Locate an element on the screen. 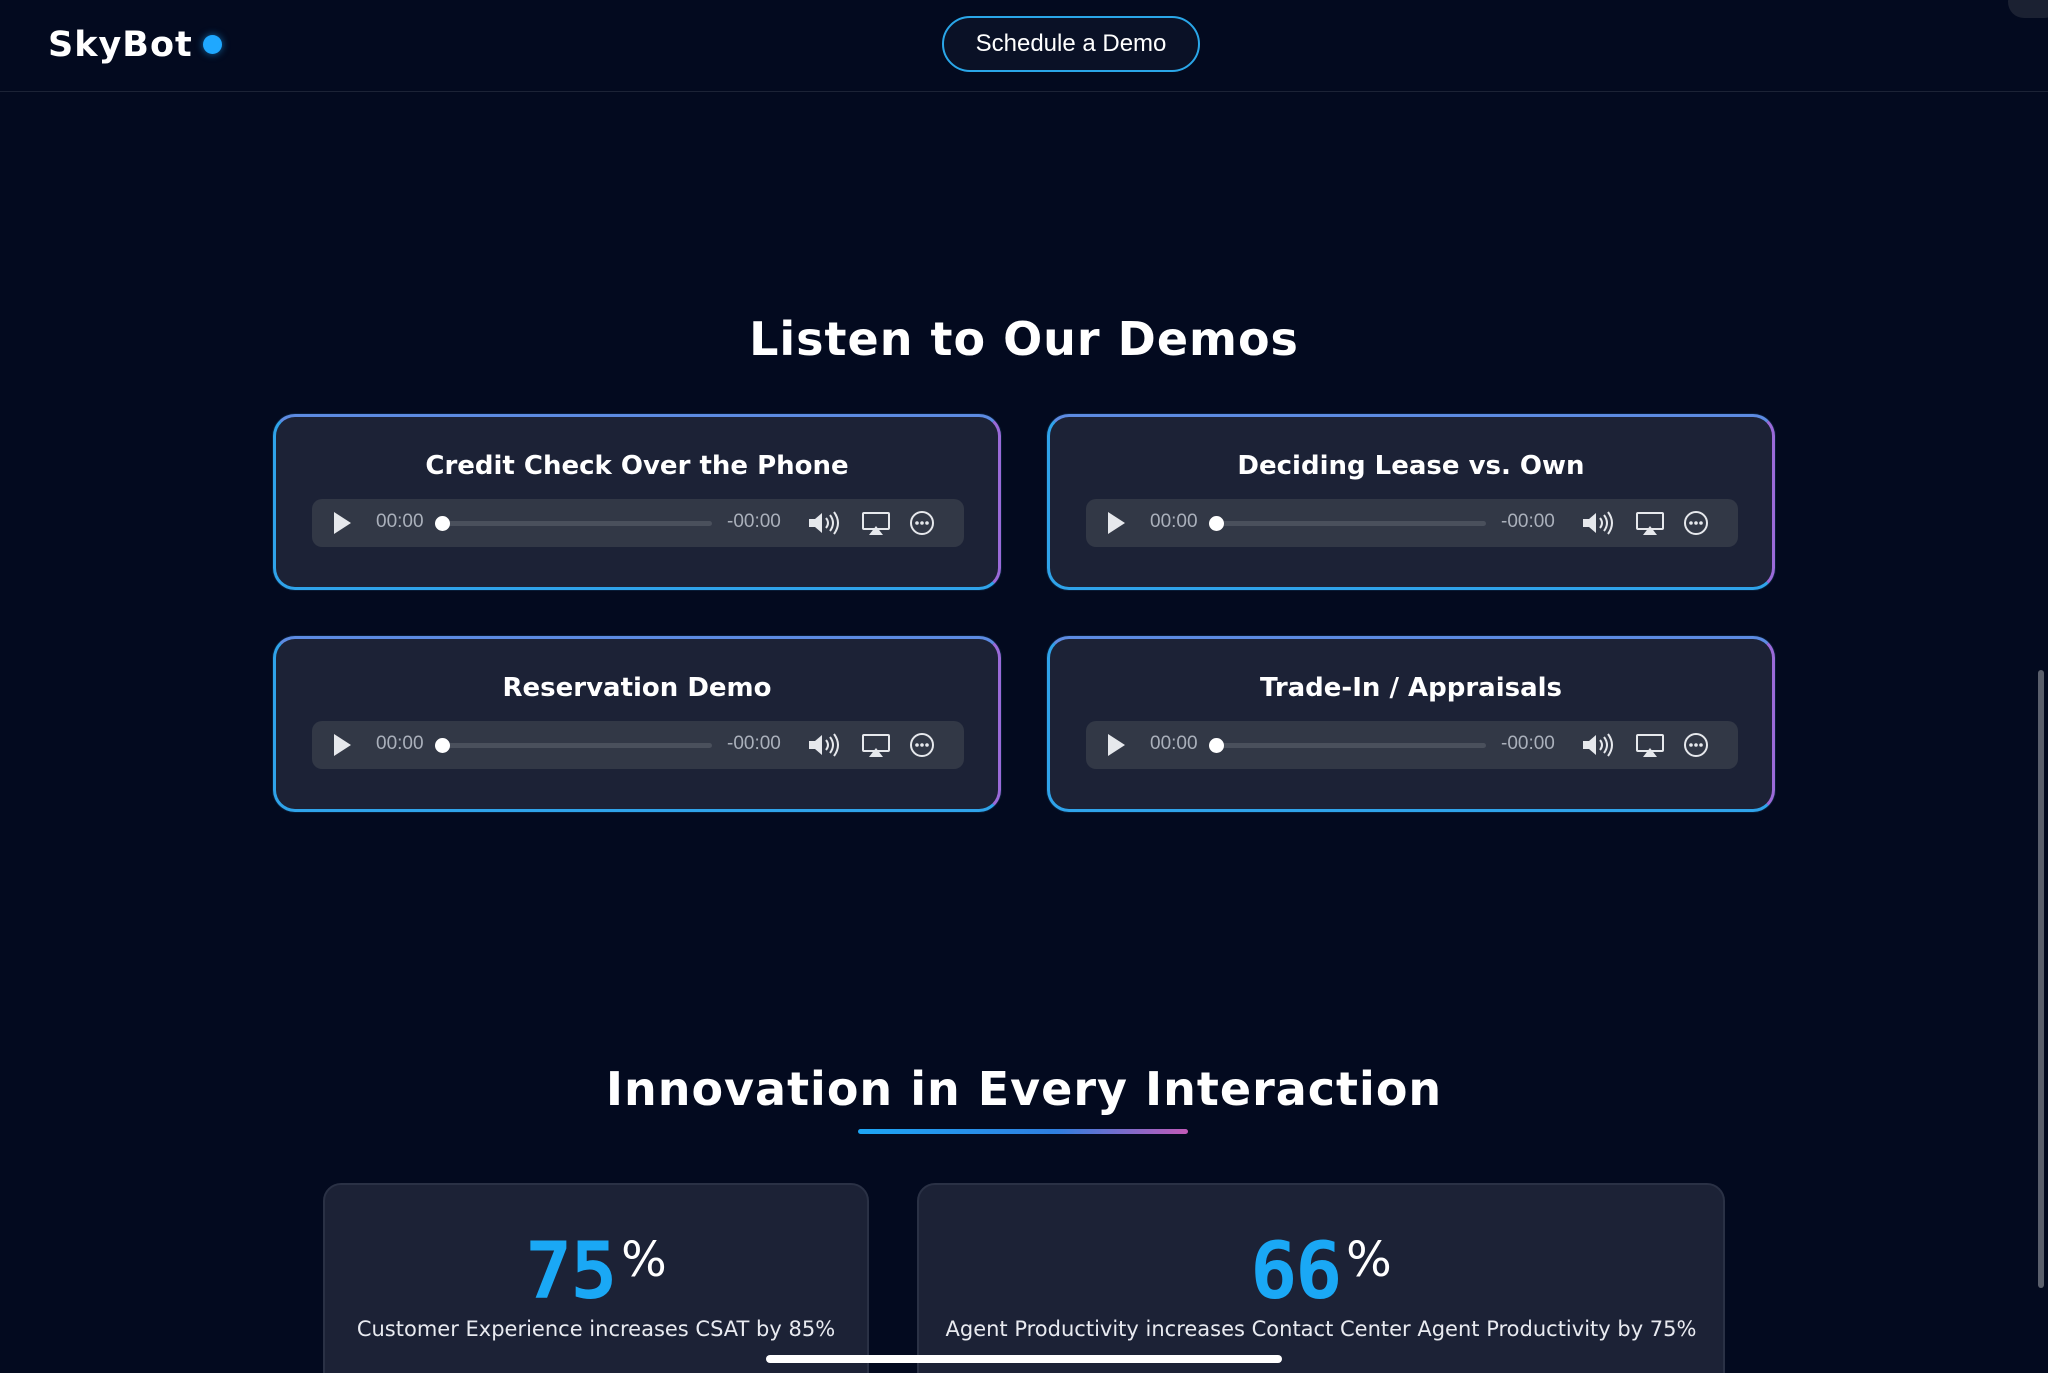  stat-number: 75% is located at coordinates (596, 1272).